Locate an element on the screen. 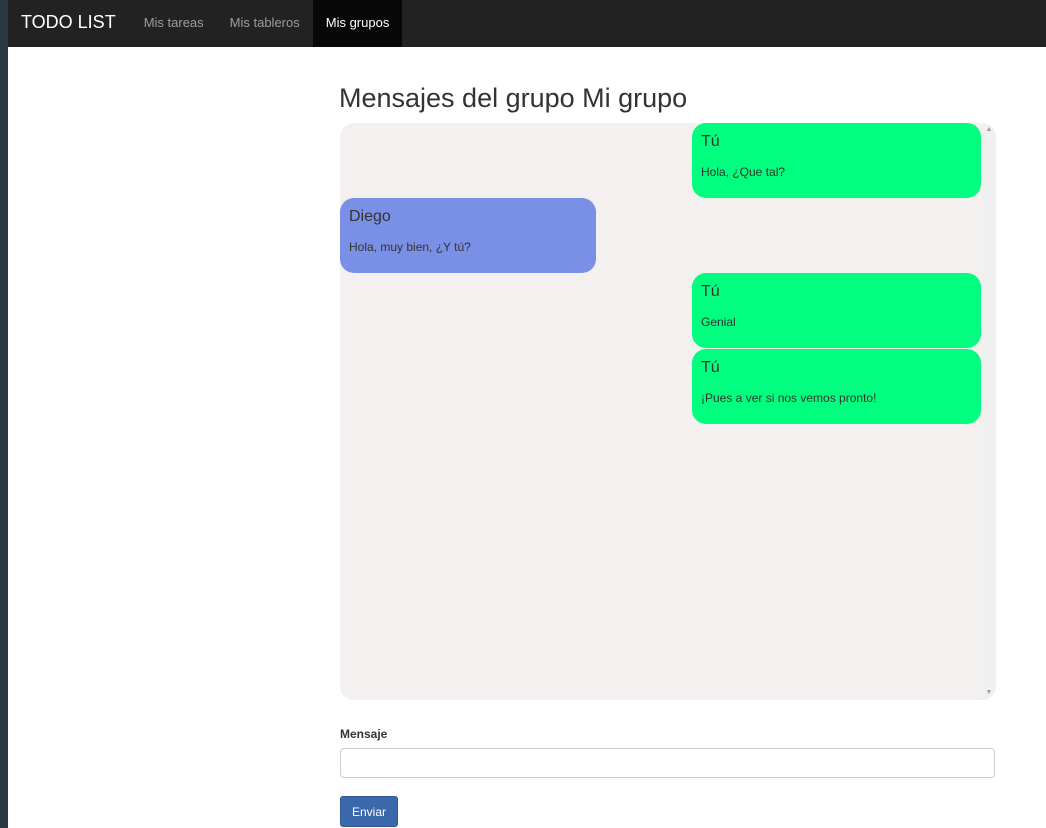  message-bubble-other: Diego Hola, muy bien, ¿Y tú? is located at coordinates (468, 235).